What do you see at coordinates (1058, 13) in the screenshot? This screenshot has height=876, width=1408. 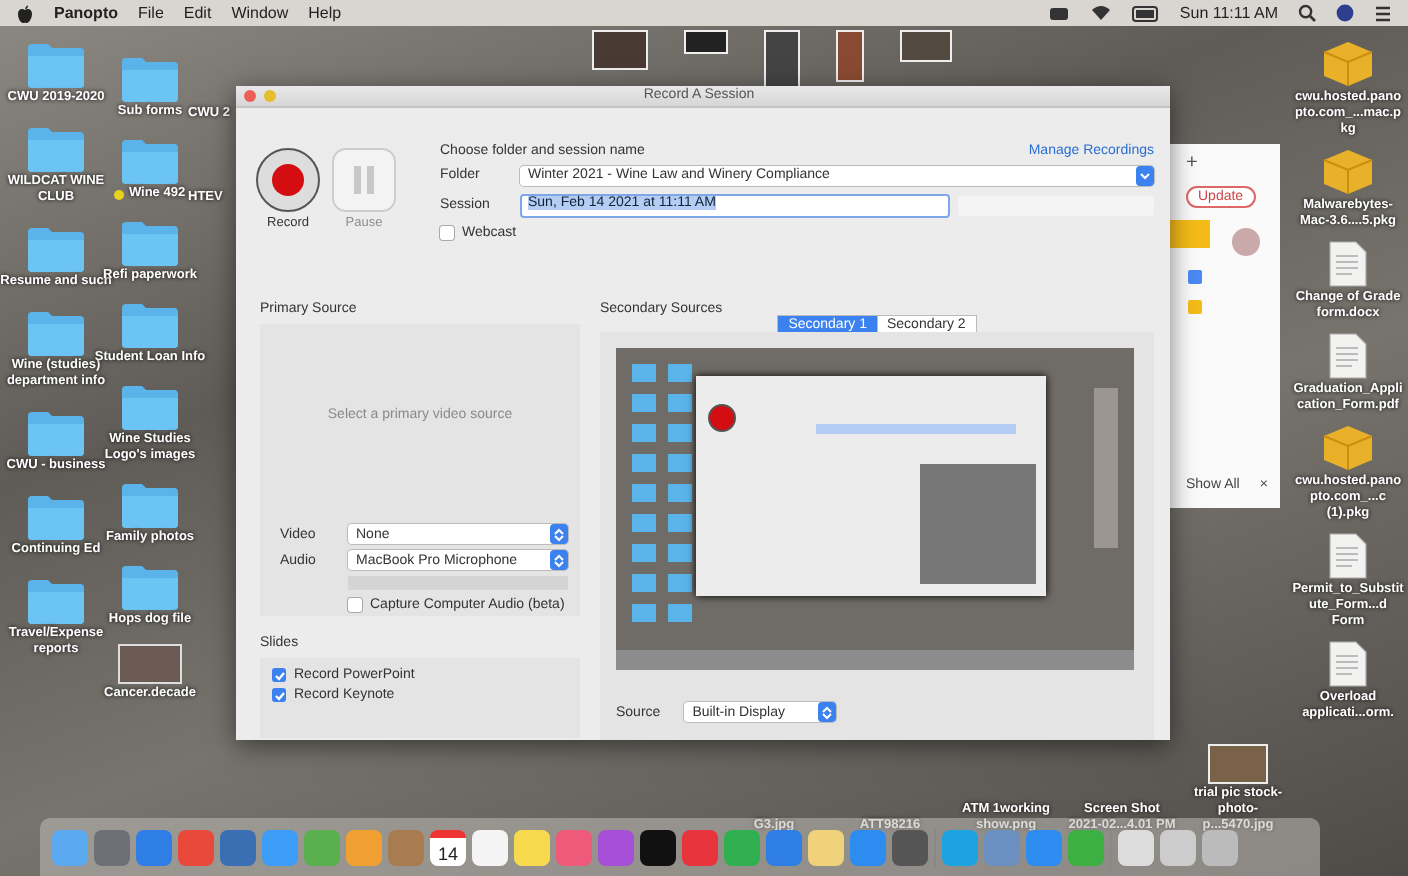 I see `screen-icon` at bounding box center [1058, 13].